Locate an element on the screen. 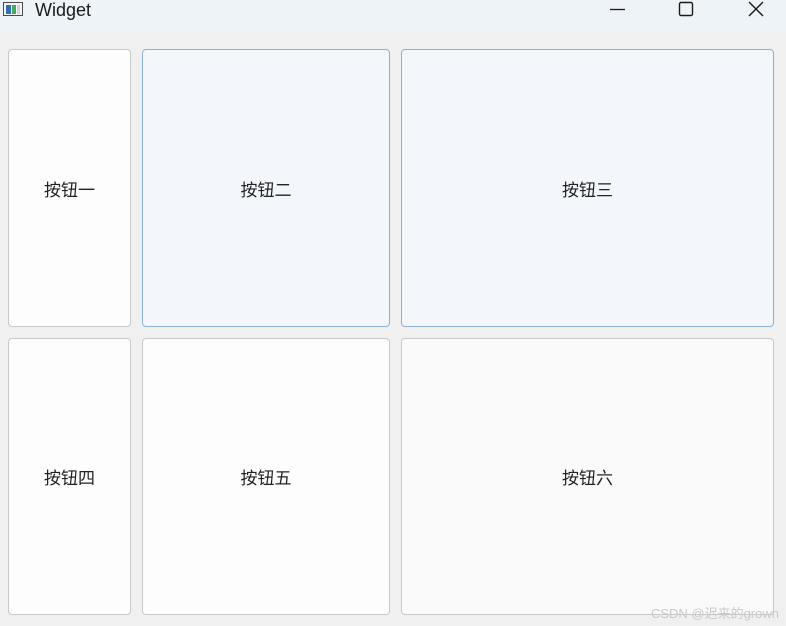 The width and height of the screenshot is (786, 626). button-one-label: 按钮一 is located at coordinates (69, 190).